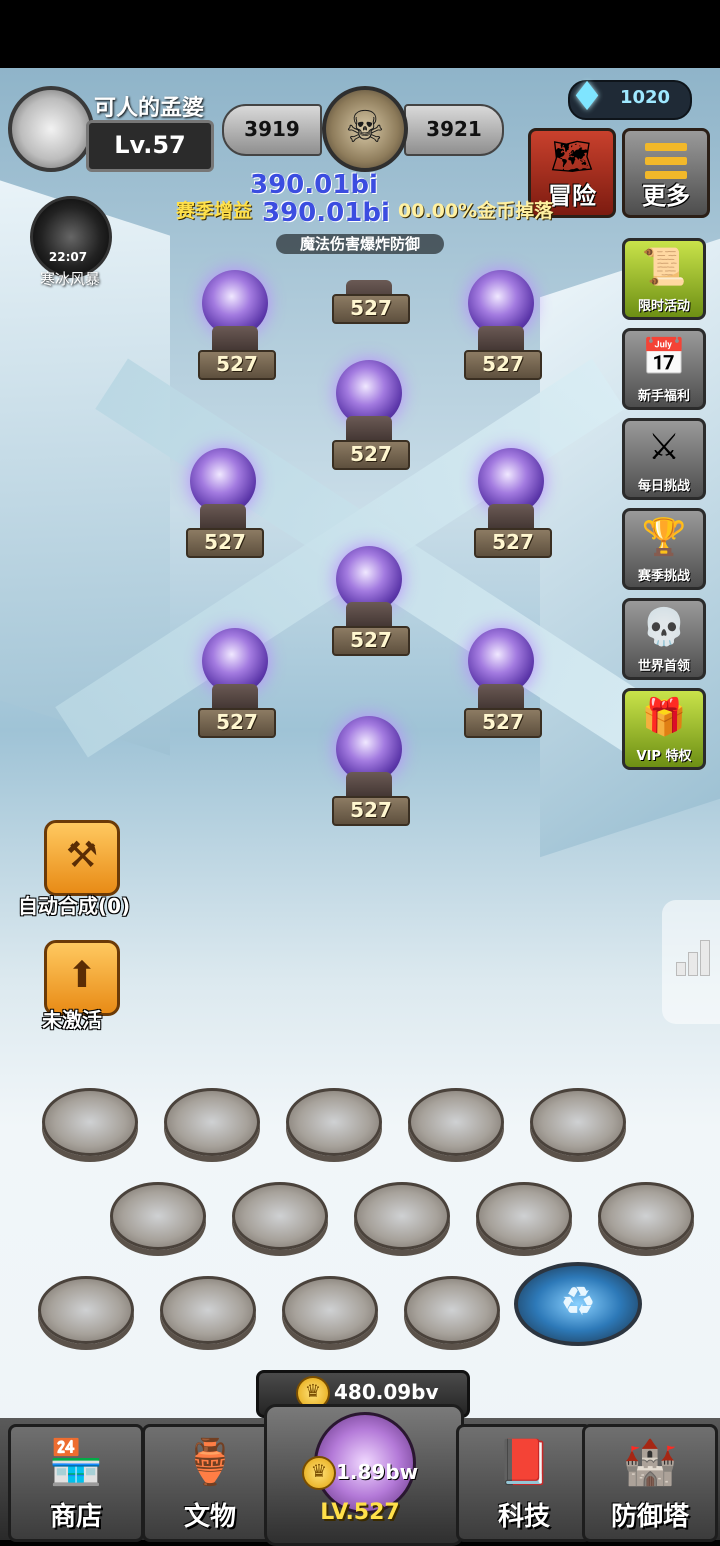  What do you see at coordinates (663, 306) in the screenshot?
I see `side-menu-label: 限时活动` at bounding box center [663, 306].